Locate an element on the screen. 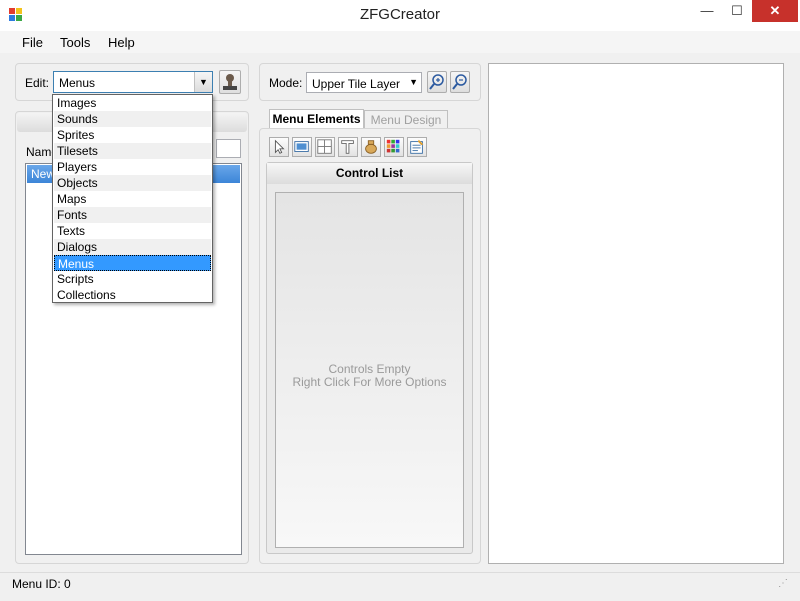  dropdown-option: Tilesets is located at coordinates (132, 151).